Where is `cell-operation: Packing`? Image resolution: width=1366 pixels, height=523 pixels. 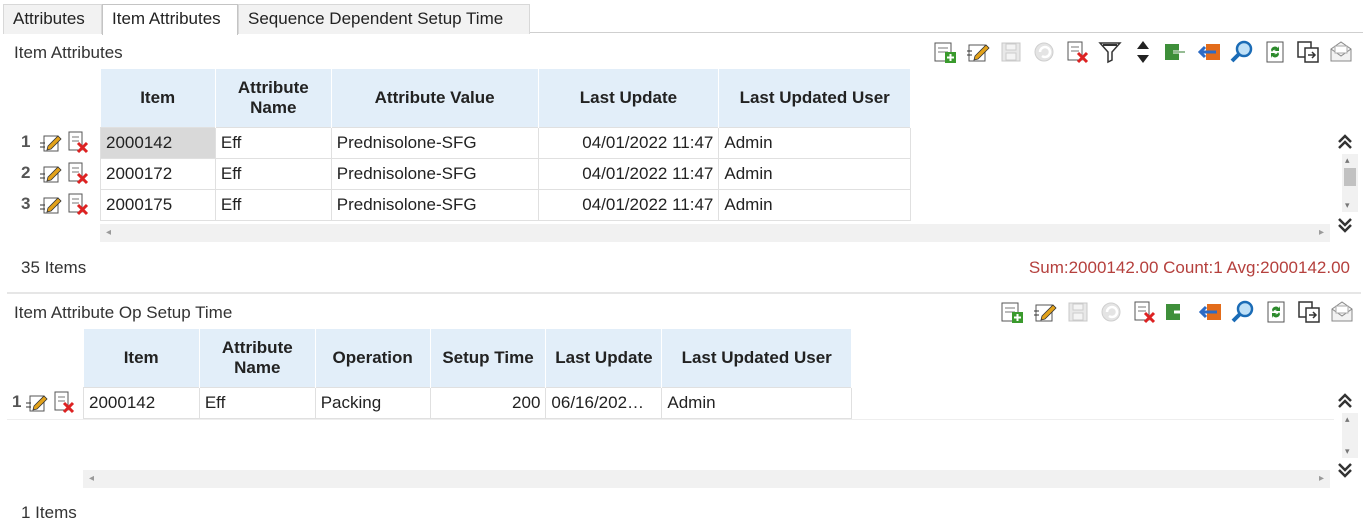 cell-operation: Packing is located at coordinates (372, 402).